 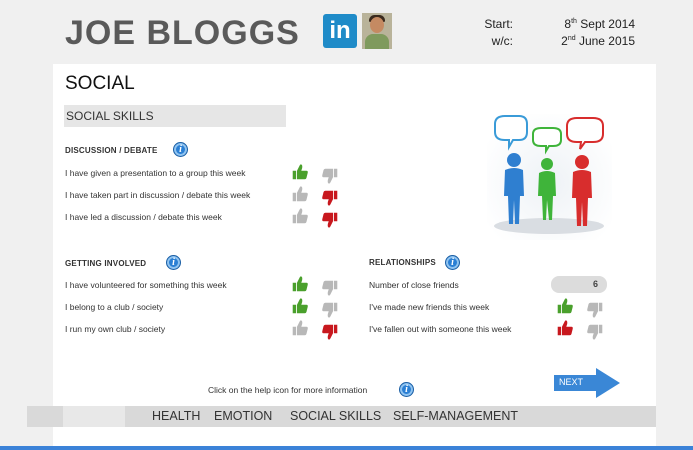 What do you see at coordinates (377, 31) in the screenshot?
I see `avatar` at bounding box center [377, 31].